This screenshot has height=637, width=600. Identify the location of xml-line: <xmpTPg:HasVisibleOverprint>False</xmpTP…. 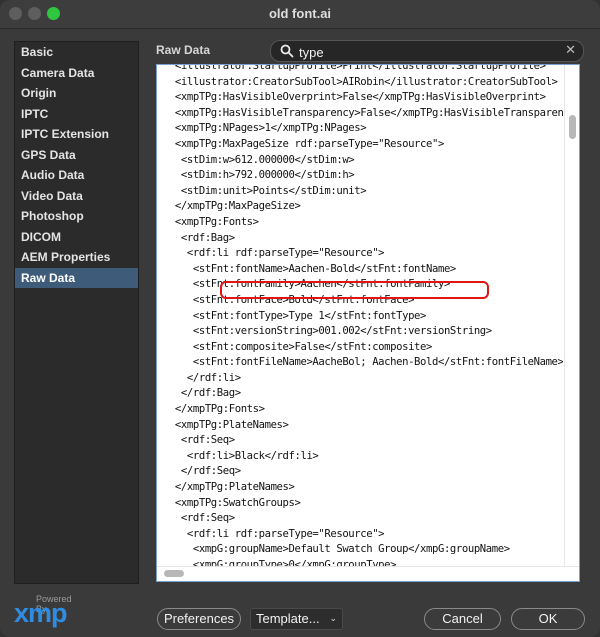
(351, 97).